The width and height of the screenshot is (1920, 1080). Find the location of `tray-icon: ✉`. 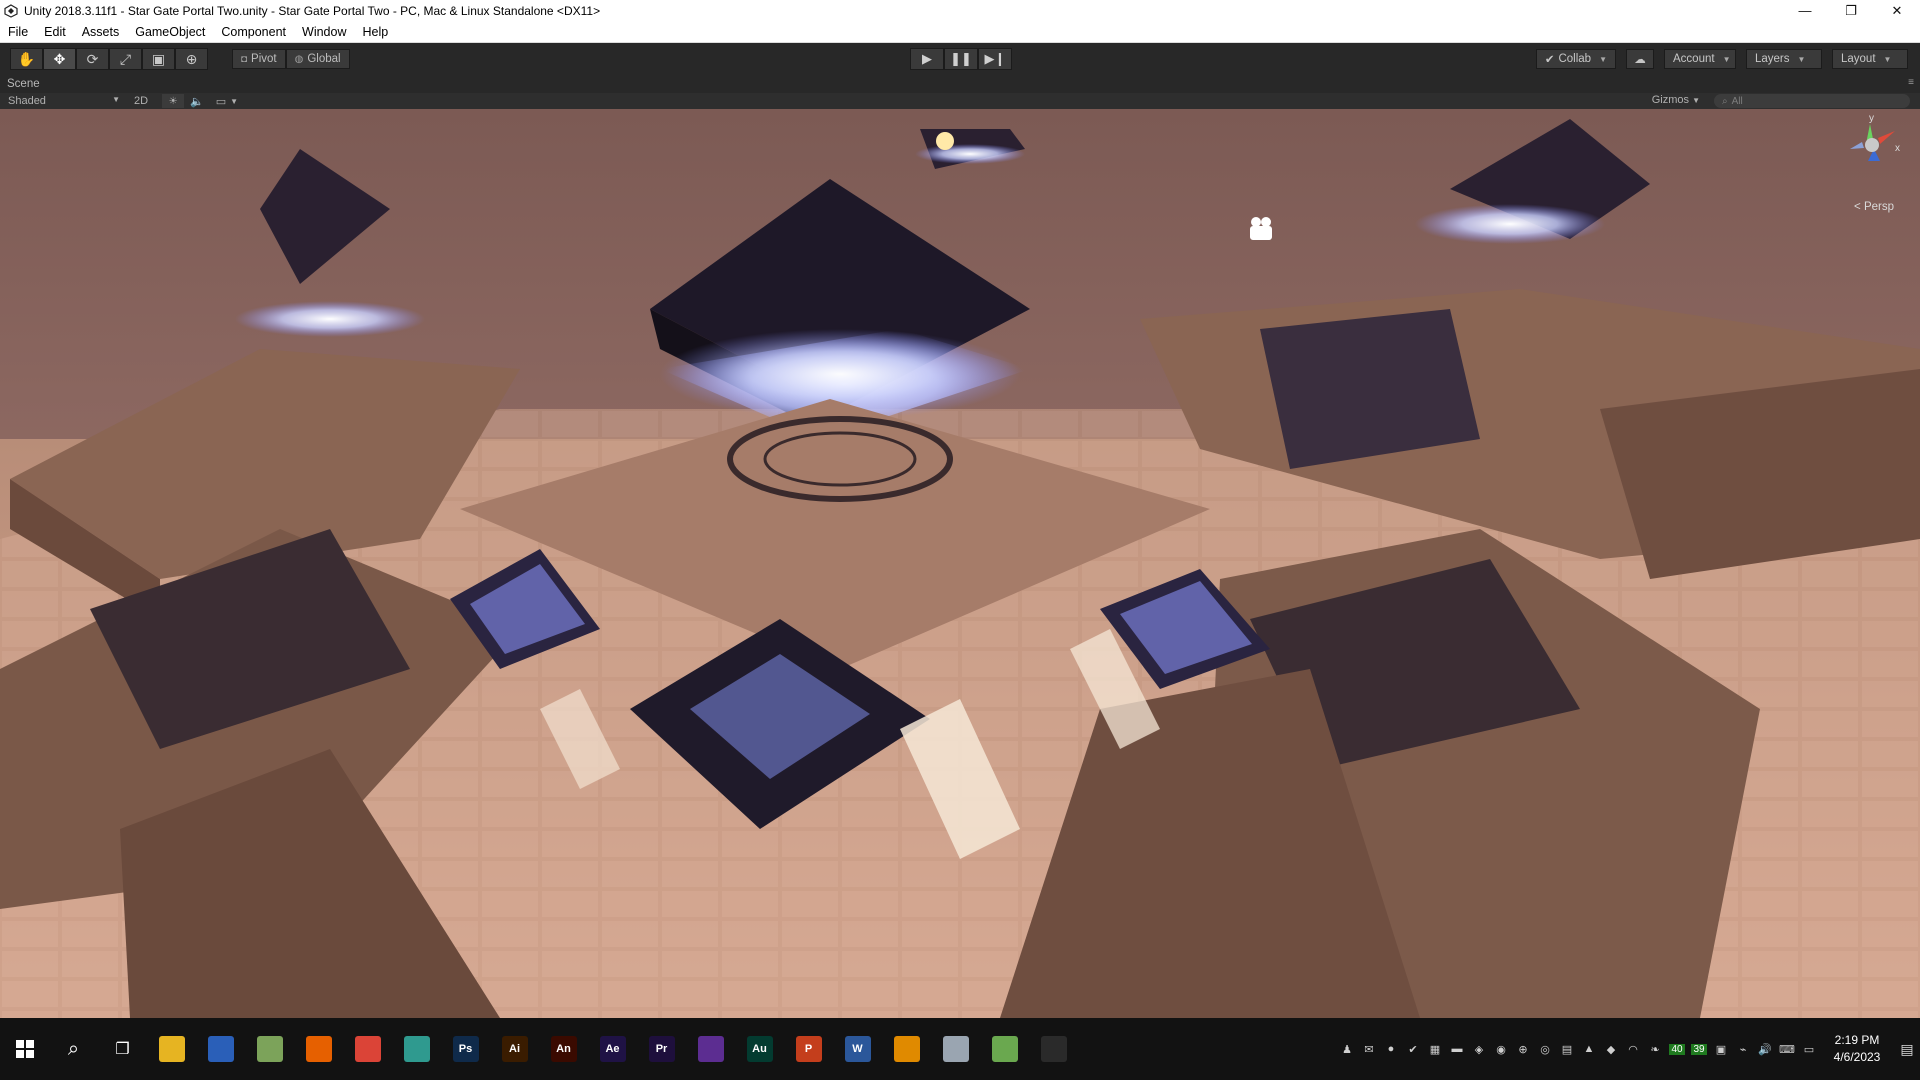

tray-icon: ✉ is located at coordinates (1369, 1049).